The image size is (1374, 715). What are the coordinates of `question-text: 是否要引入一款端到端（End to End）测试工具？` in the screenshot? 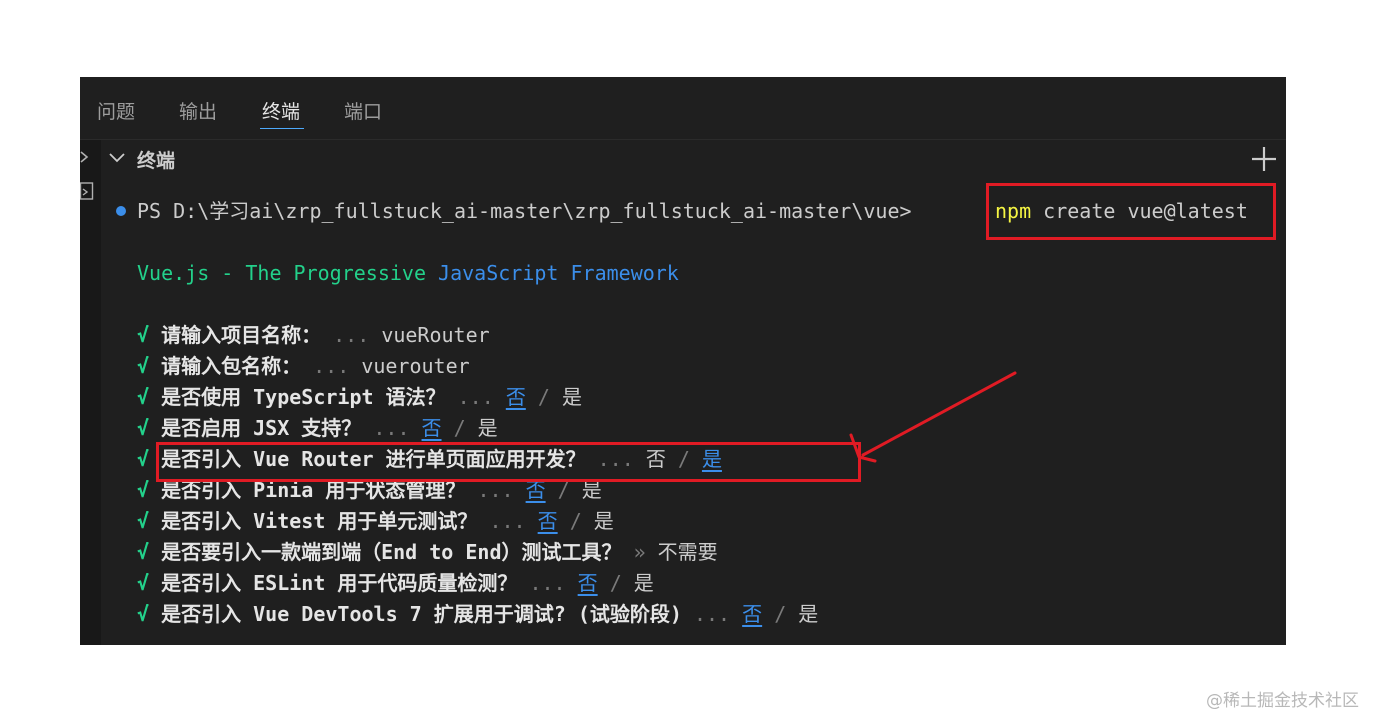 It's located at (391, 552).